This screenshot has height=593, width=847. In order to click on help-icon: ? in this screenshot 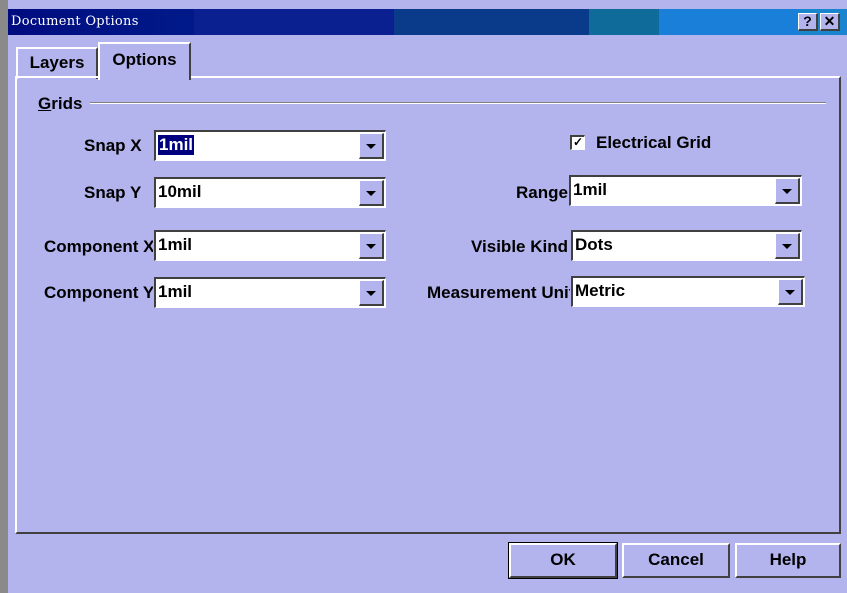, I will do `click(808, 22)`.